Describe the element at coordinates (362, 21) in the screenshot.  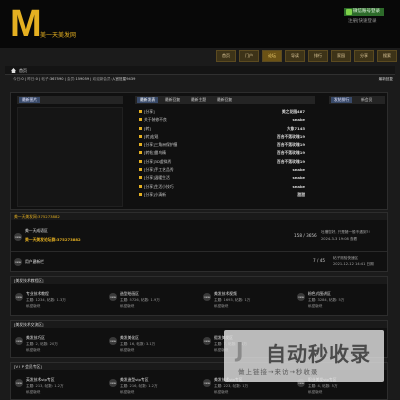
I see `register-link: 注册|快速登录` at that location.